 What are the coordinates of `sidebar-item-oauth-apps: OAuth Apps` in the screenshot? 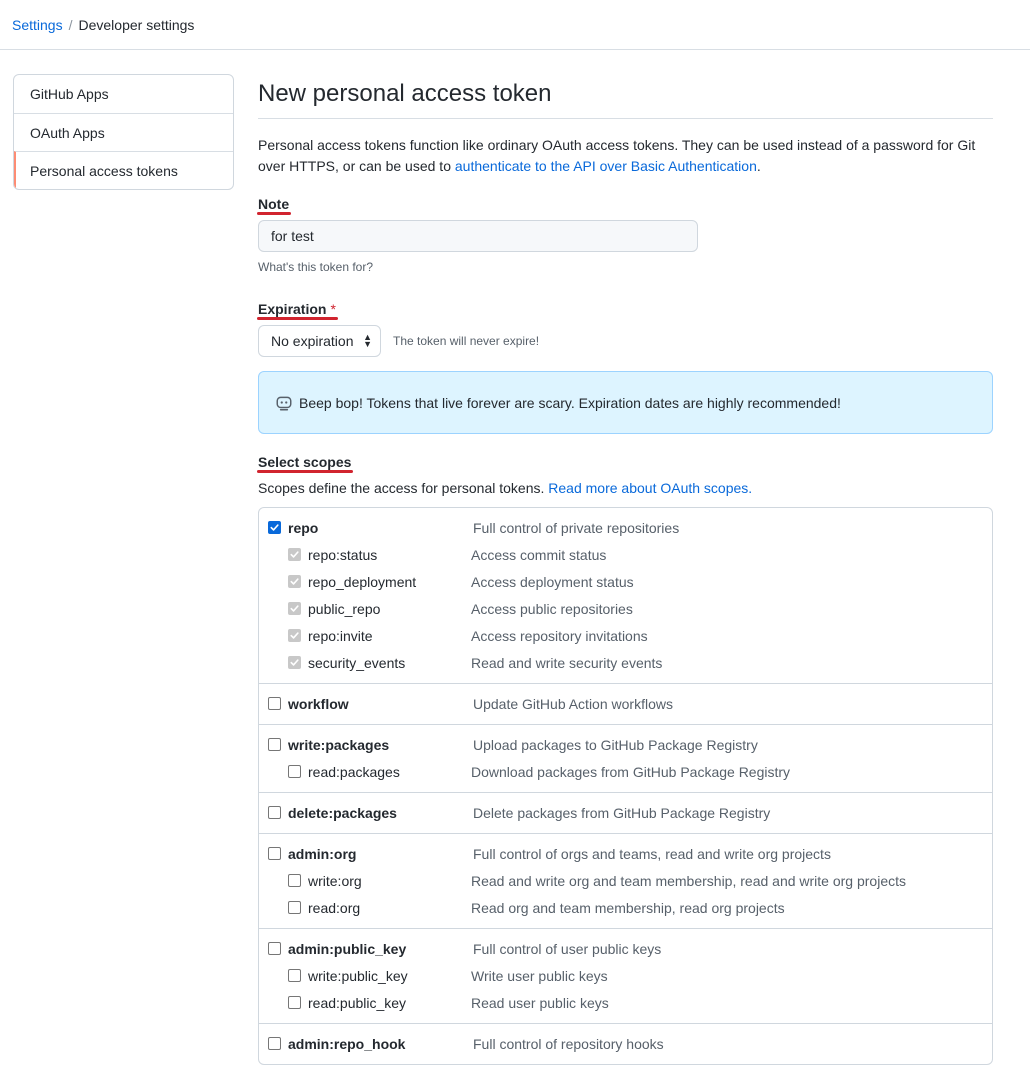 It's located at (123, 132).